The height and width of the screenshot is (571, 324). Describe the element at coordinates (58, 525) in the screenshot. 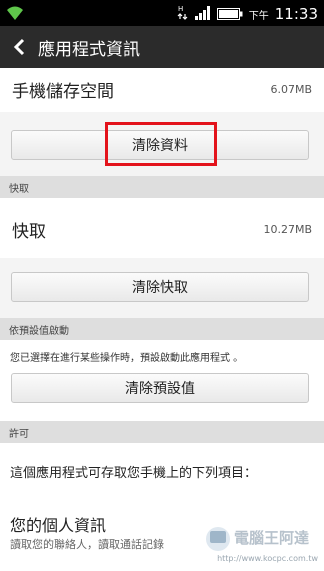

I see `personal-info-title: 您的個人資訊` at that location.